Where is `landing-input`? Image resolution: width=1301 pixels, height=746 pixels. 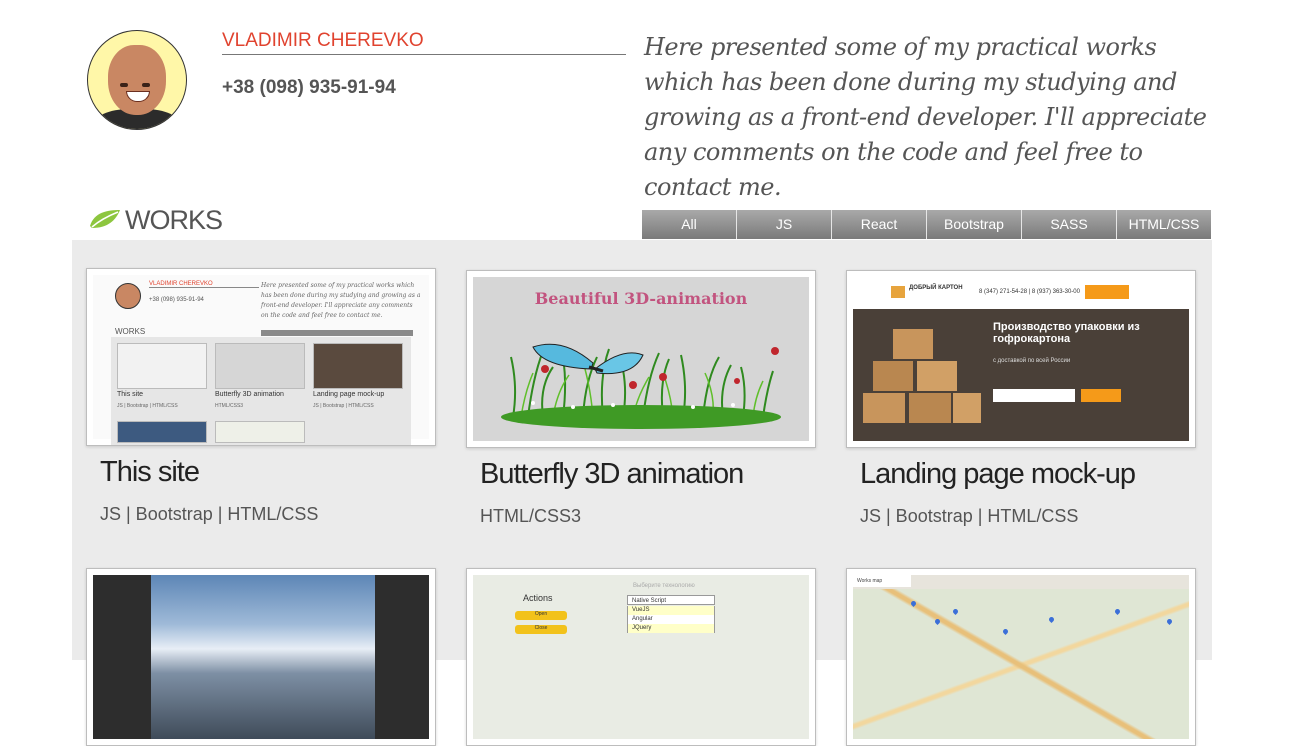
landing-input is located at coordinates (1034, 395).